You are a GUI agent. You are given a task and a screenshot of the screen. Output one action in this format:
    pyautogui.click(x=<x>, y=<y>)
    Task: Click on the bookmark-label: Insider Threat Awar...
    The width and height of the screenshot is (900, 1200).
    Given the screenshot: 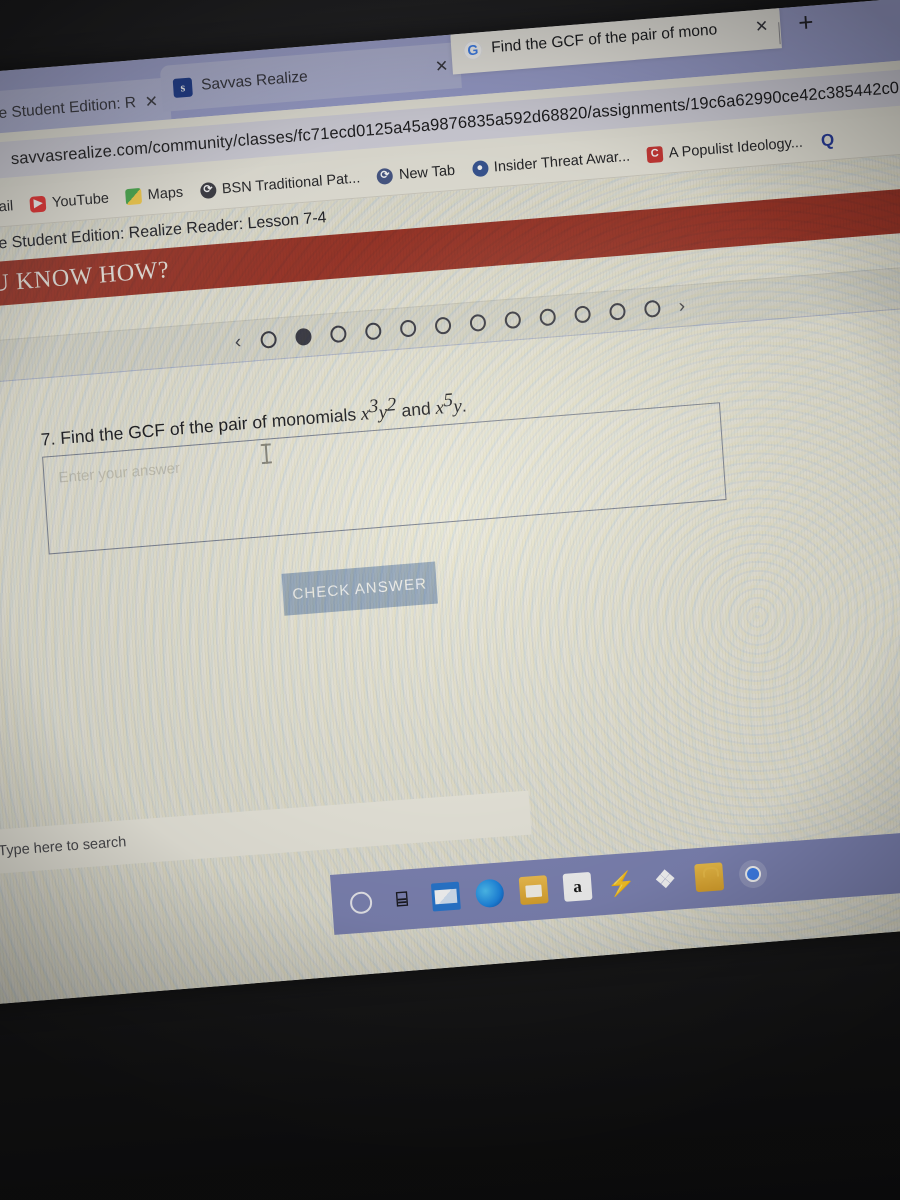 What is the action you would take?
    pyautogui.click(x=562, y=162)
    